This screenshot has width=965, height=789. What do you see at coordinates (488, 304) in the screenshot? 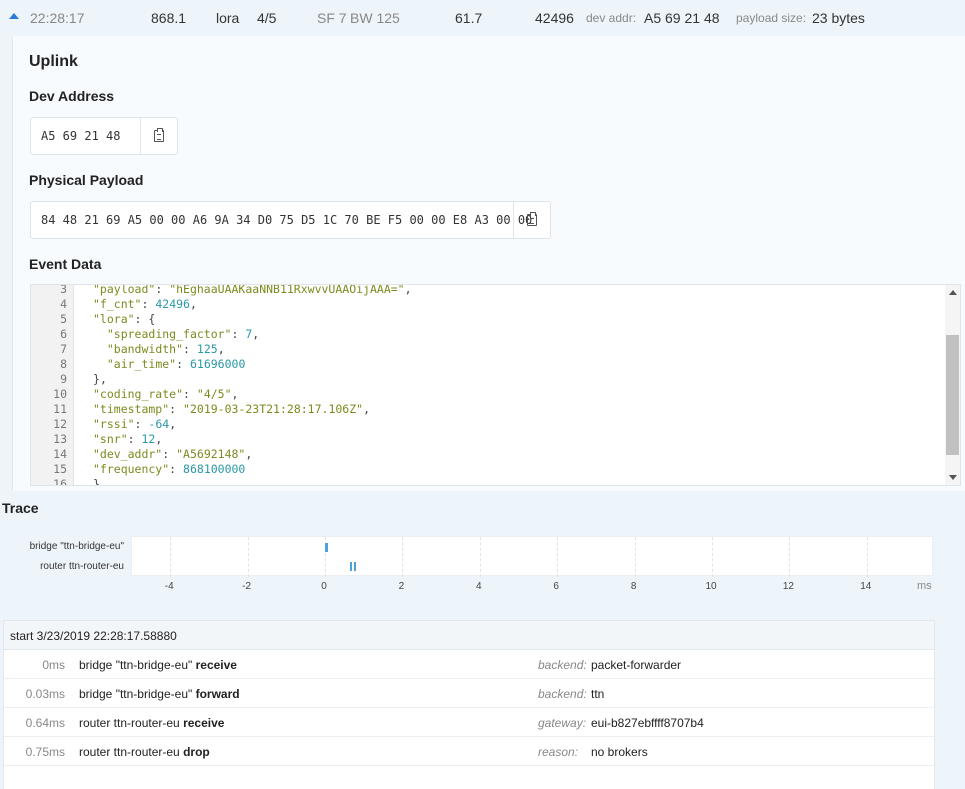
I see `code-line: 4 "f_cnt": 42496,` at bounding box center [488, 304].